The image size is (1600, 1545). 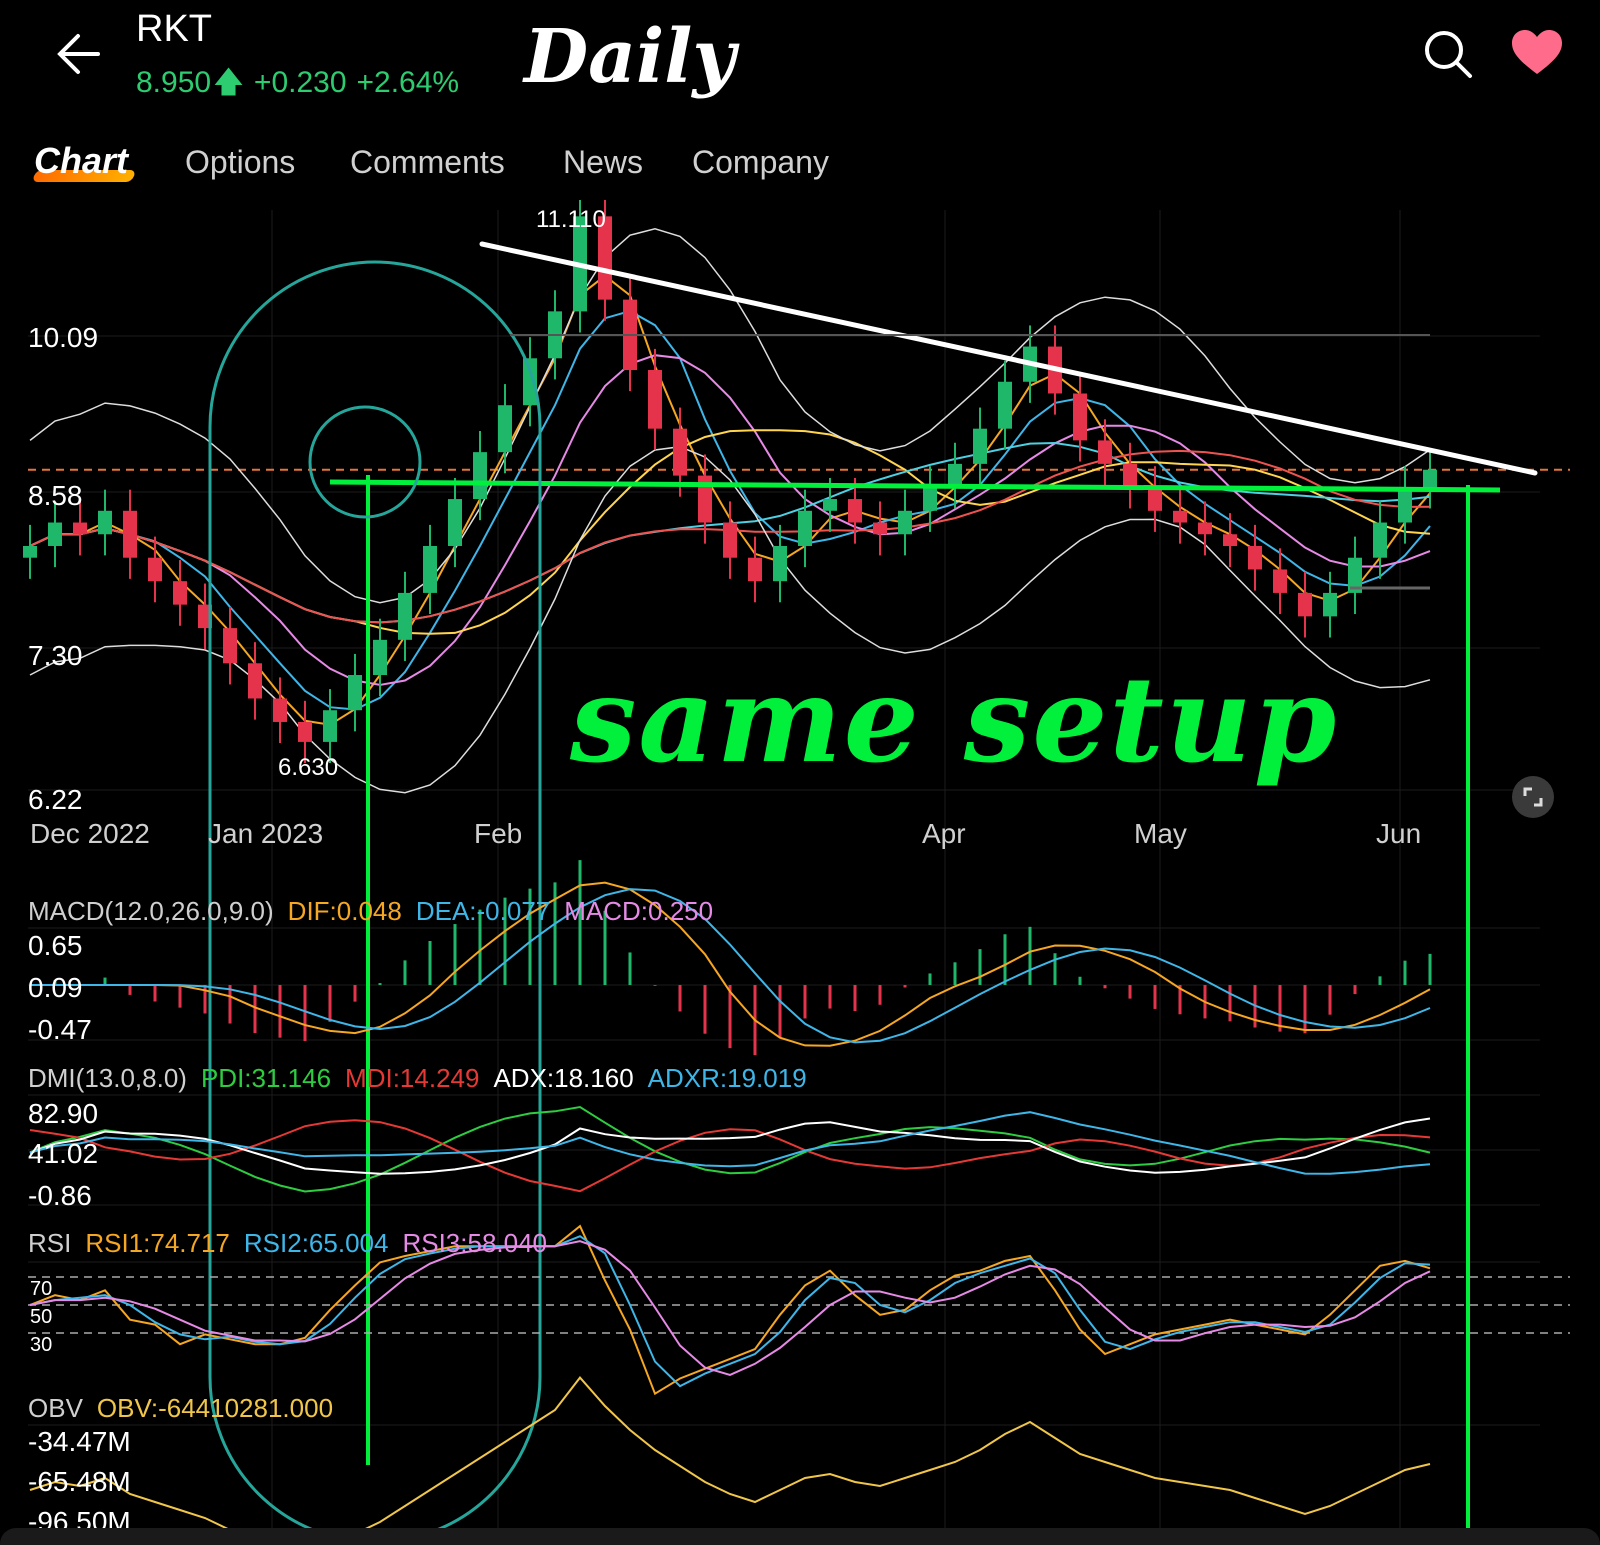 I want to click on obv-legend: OBV OBV:-64410281.000, so click(x=187, y=1408).